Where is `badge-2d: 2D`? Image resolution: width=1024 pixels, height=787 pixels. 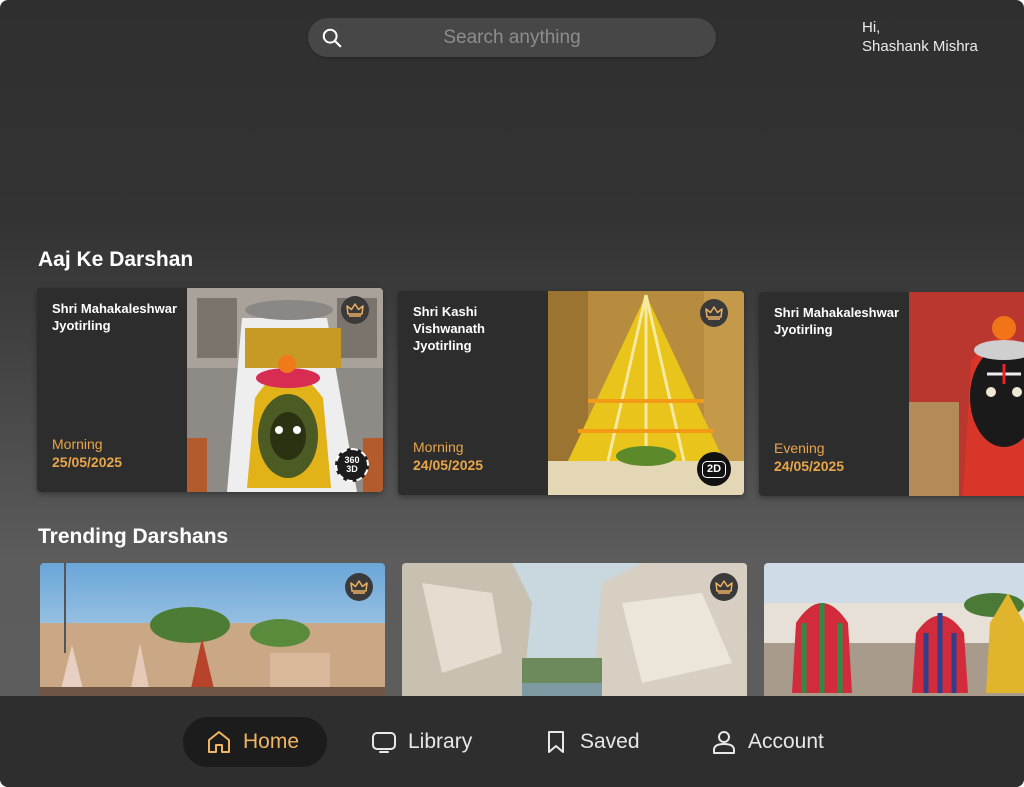 badge-2d: 2D is located at coordinates (714, 469).